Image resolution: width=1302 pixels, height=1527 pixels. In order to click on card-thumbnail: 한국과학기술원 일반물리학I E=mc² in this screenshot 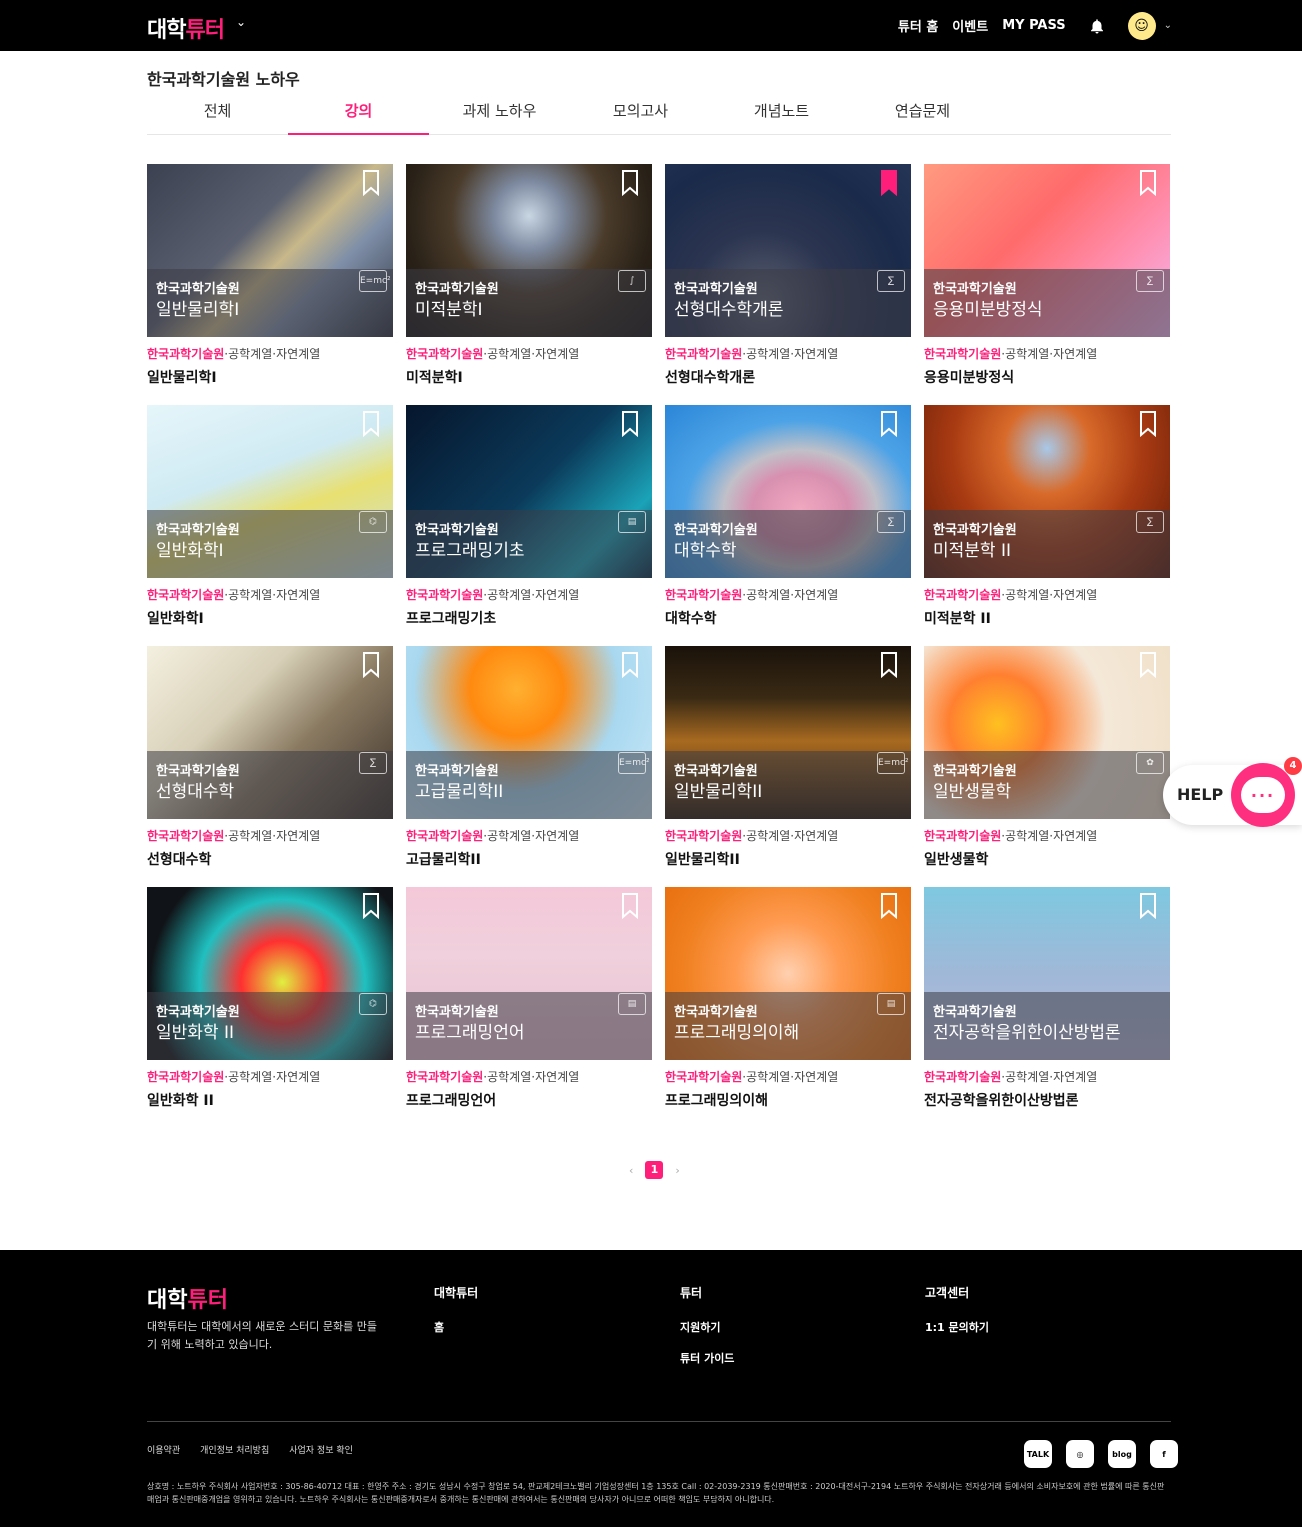, I will do `click(270, 250)`.